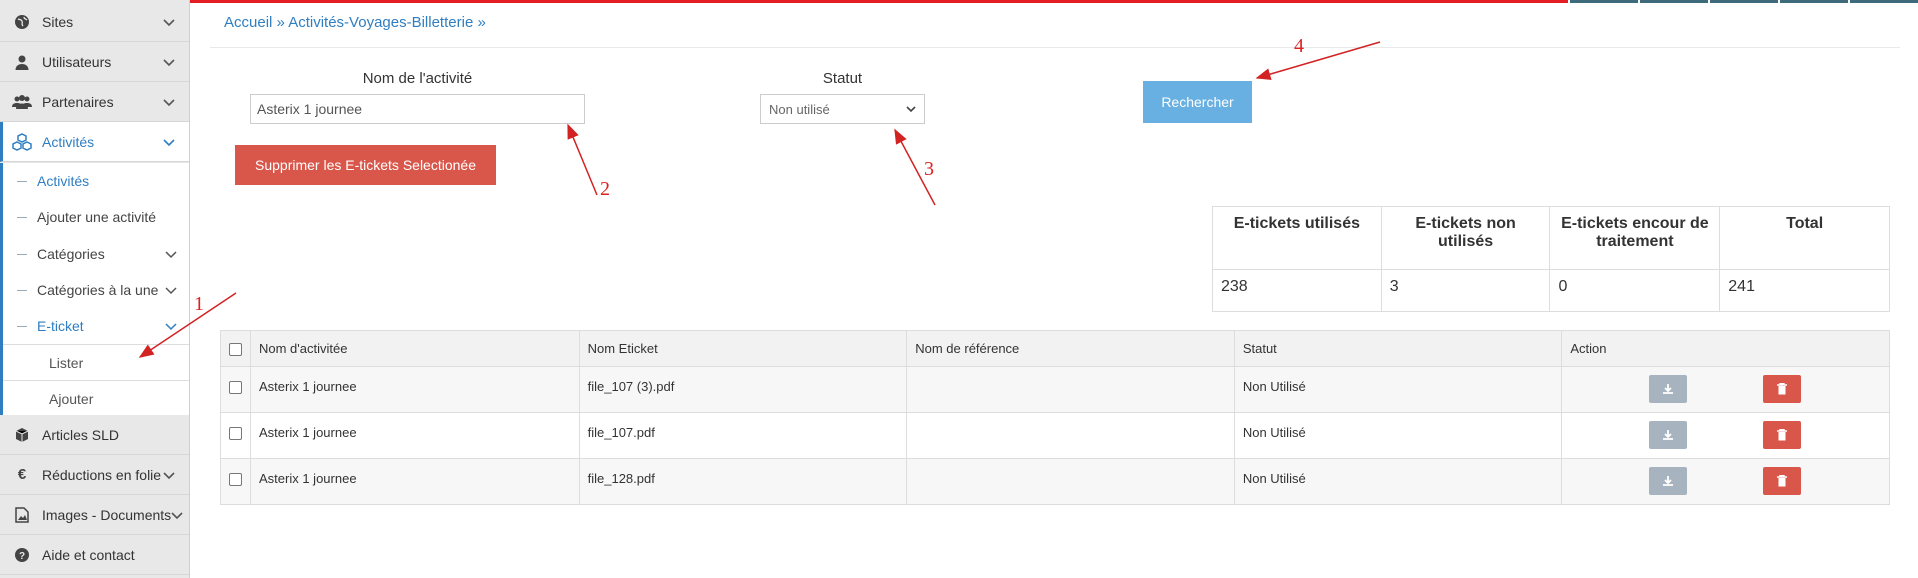  Describe the element at coordinates (929, 169) in the screenshot. I see `annotation-label-3: 3` at that location.